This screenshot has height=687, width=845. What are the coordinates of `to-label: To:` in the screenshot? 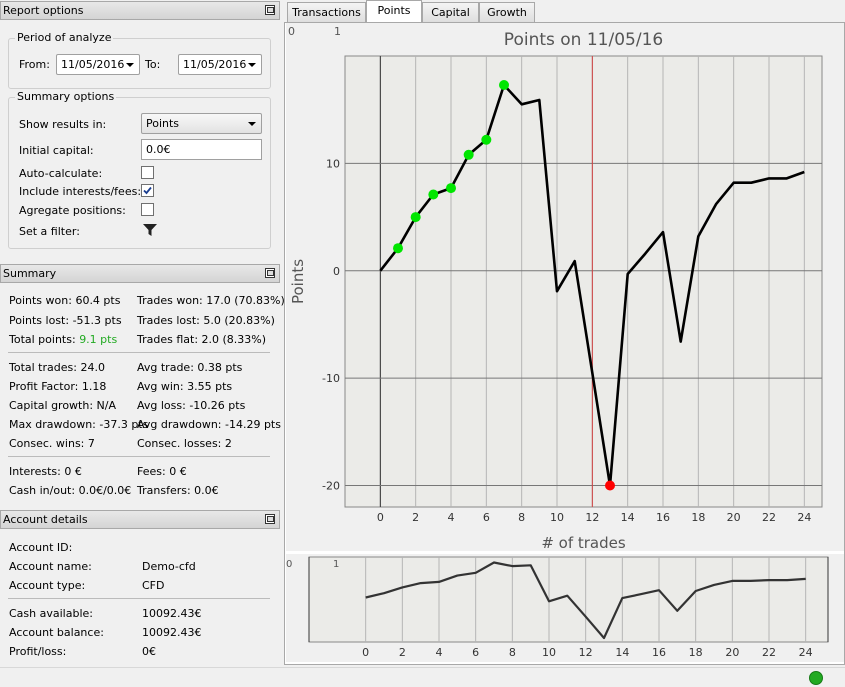 It's located at (153, 64).